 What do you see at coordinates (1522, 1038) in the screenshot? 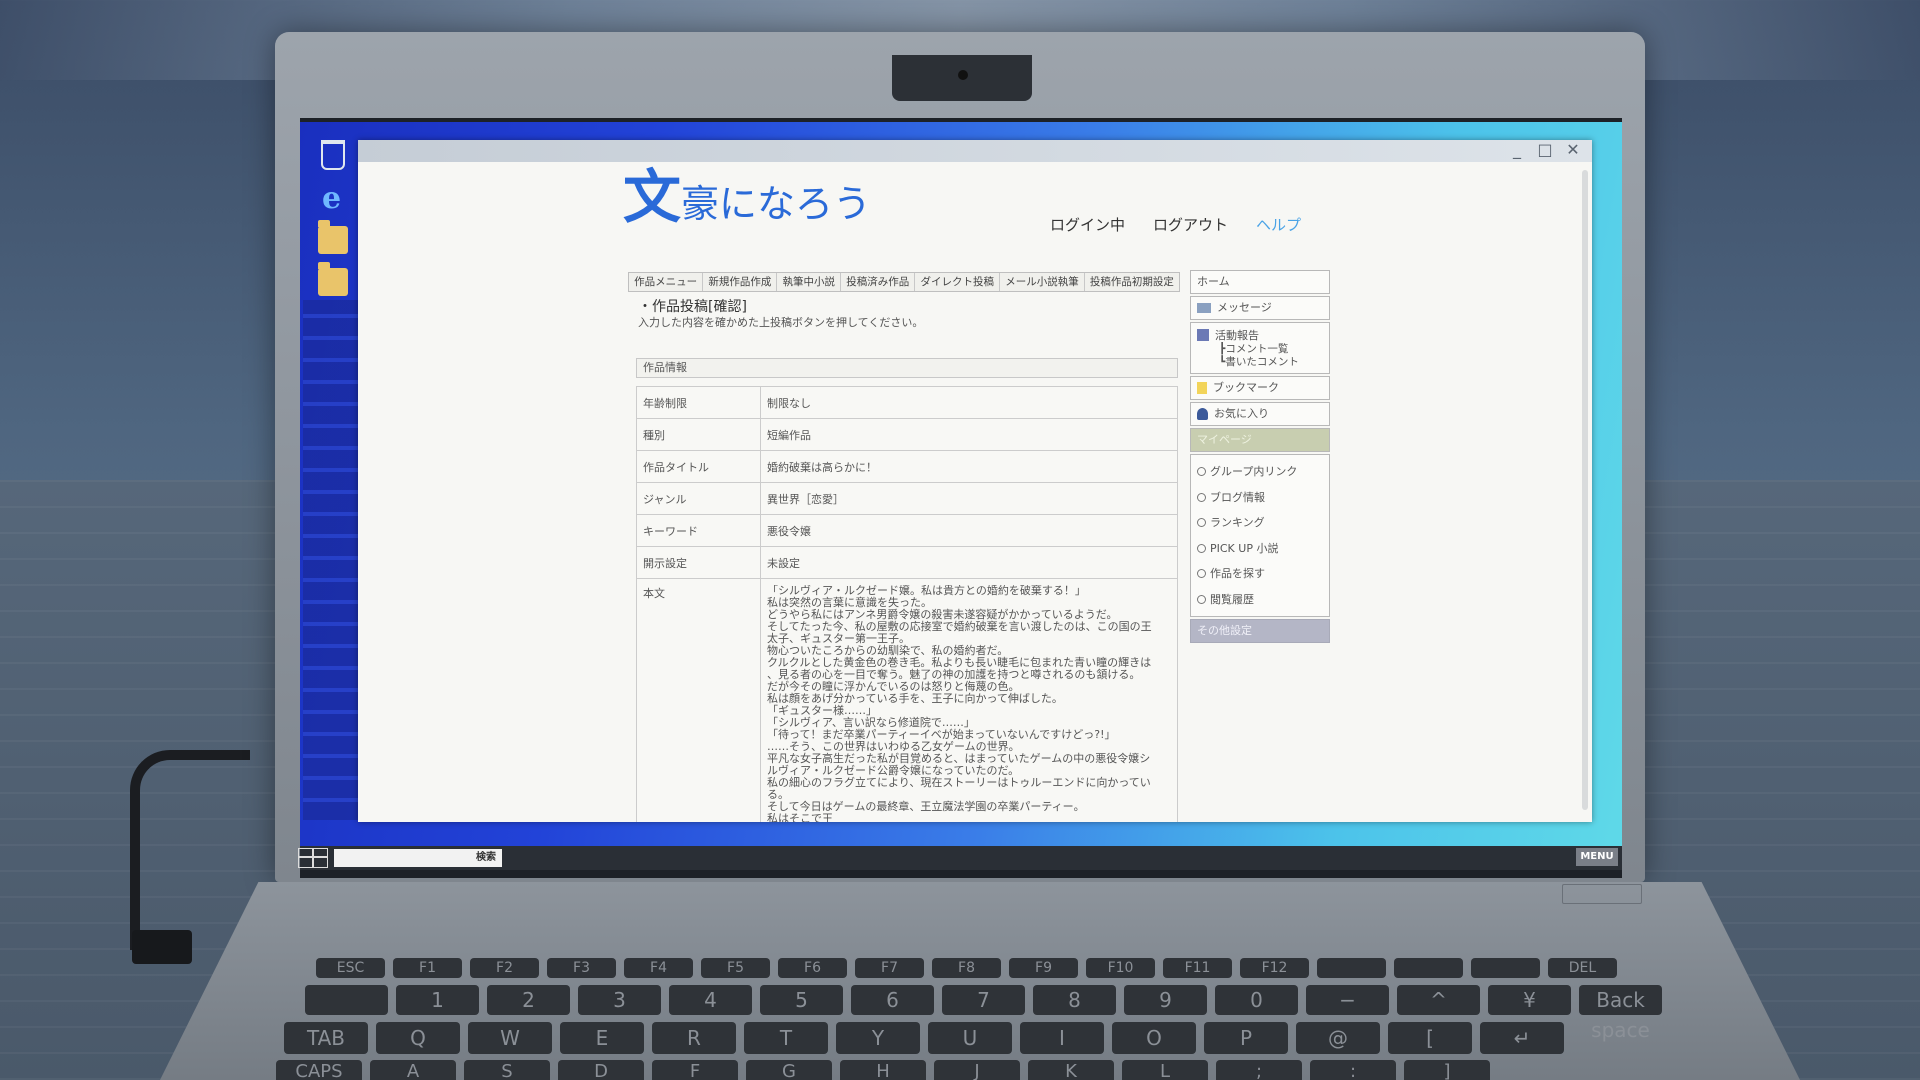
I see `keyboard-key: ↵` at bounding box center [1522, 1038].